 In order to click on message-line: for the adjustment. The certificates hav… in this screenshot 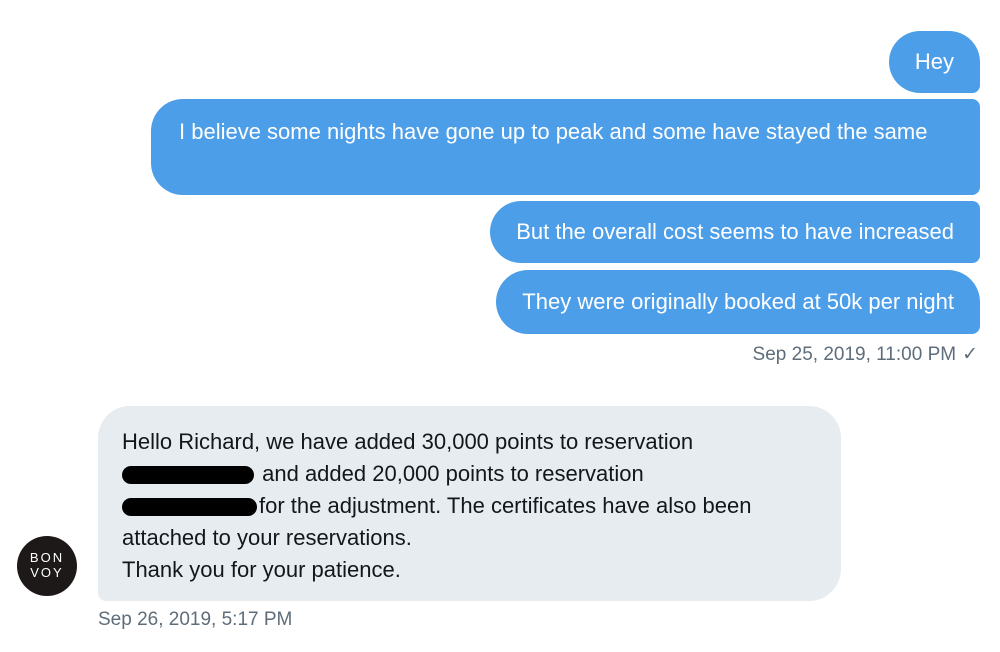, I will do `click(469, 506)`.